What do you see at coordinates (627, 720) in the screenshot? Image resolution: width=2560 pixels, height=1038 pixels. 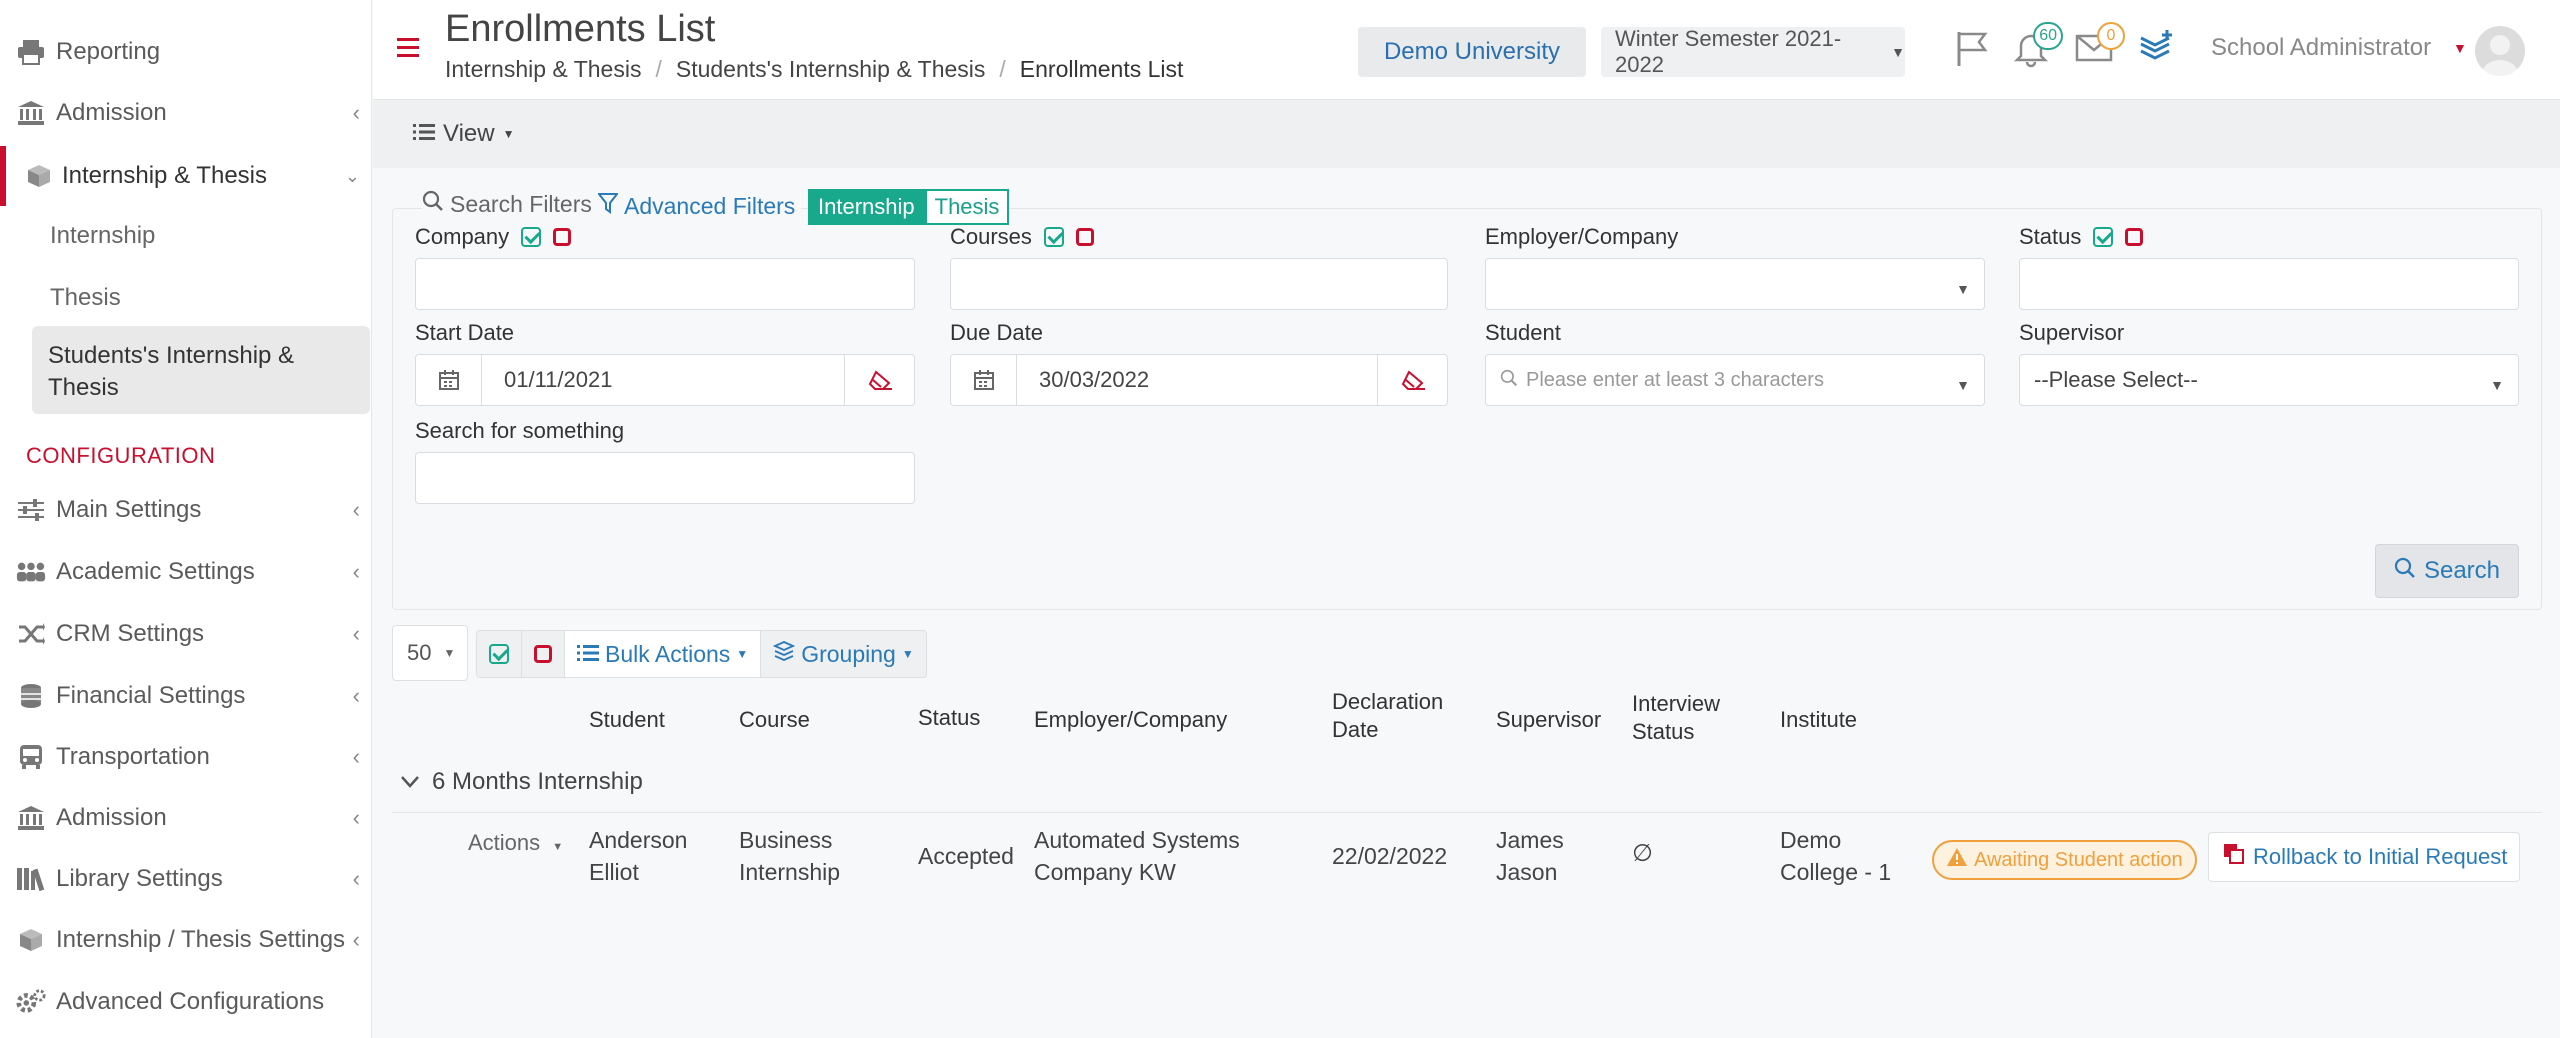 I see `column-header-student: Student` at bounding box center [627, 720].